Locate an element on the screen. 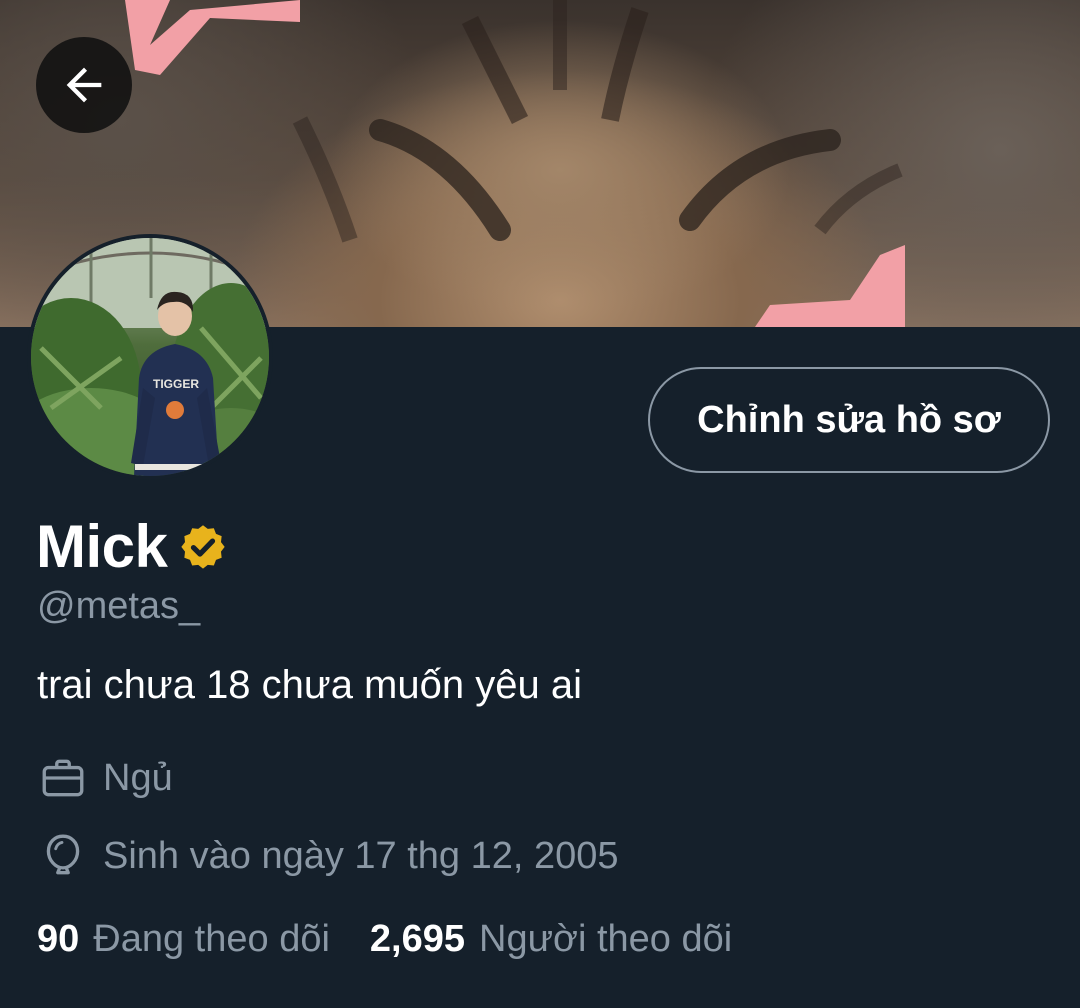  balloon-icon is located at coordinates (63, 856).